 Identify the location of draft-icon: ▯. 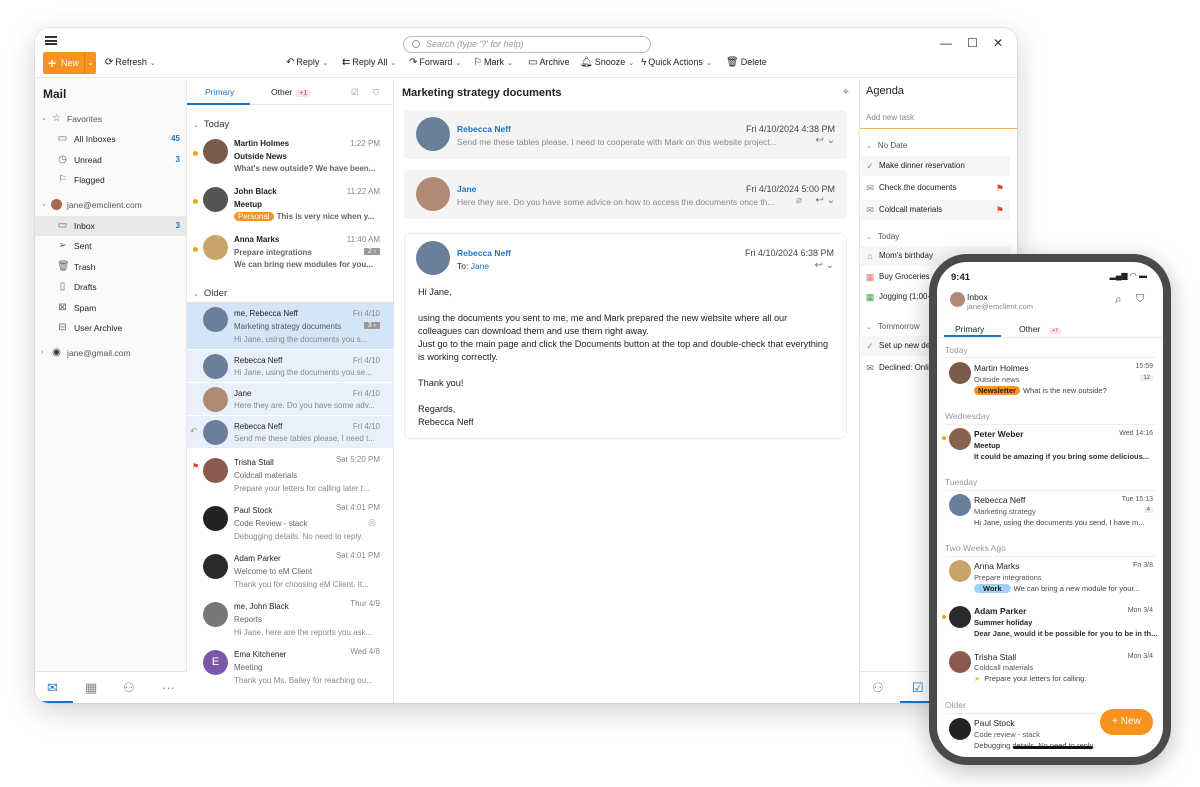
(62, 286).